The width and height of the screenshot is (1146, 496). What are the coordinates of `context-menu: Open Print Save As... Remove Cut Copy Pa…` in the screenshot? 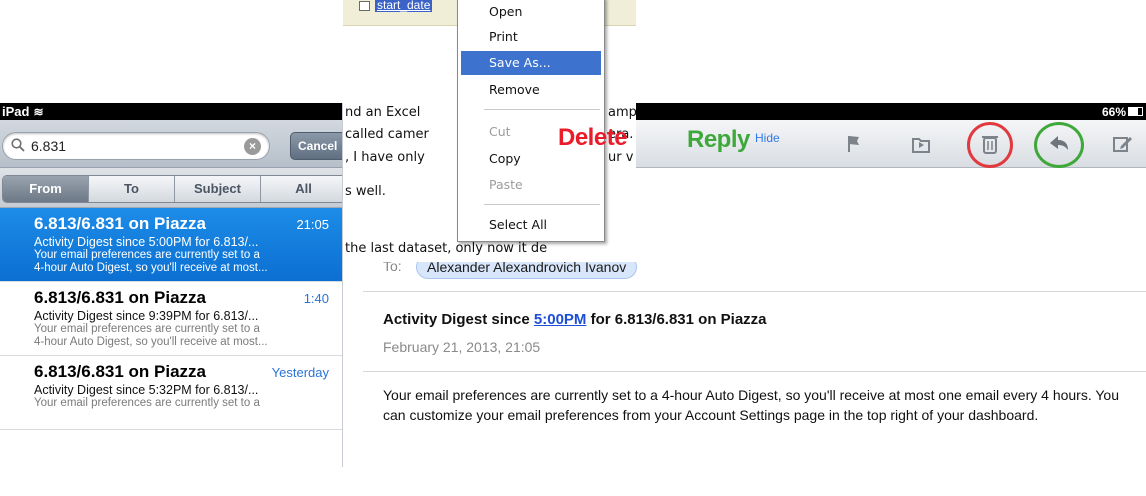 It's located at (531, 121).